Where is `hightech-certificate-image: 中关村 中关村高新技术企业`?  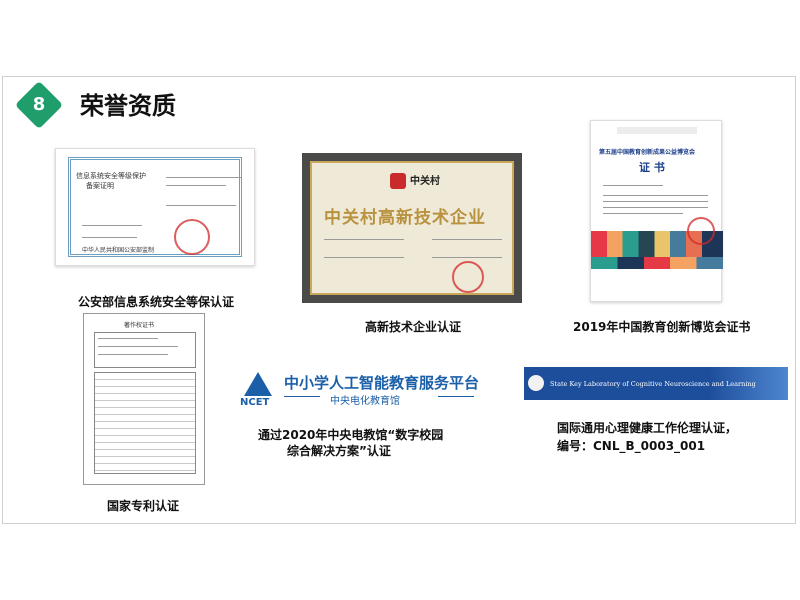 hightech-certificate-image: 中关村 中关村高新技术企业 is located at coordinates (412, 228).